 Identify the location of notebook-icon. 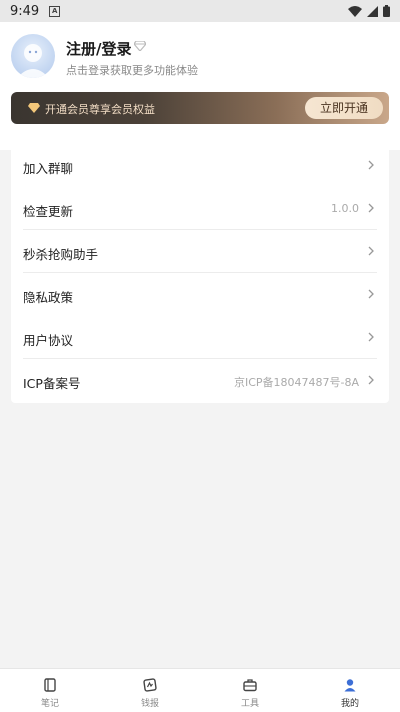
(50, 685).